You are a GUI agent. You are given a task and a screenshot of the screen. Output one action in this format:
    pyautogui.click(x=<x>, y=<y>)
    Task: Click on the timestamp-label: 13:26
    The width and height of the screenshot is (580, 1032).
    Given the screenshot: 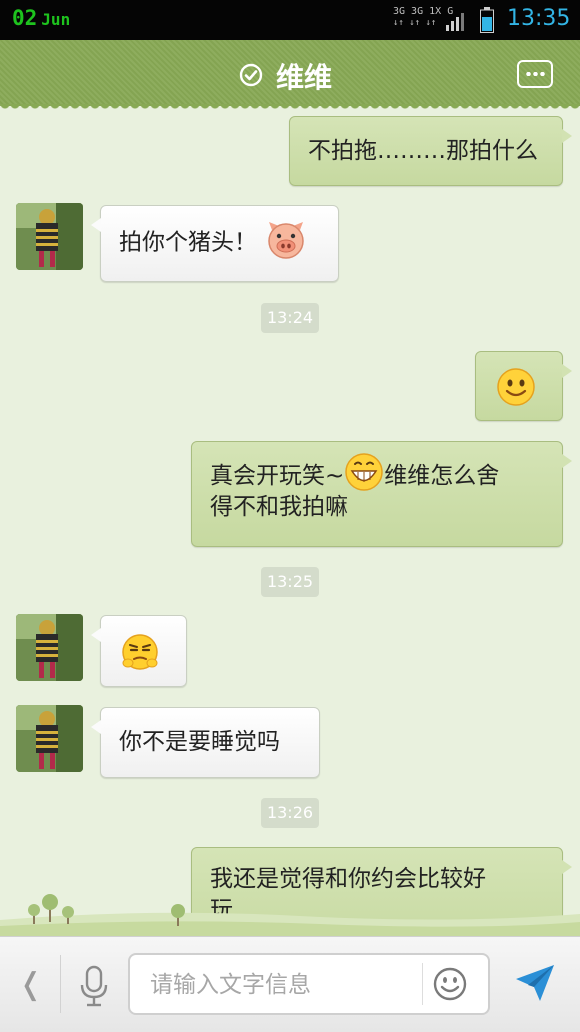 What is the action you would take?
    pyautogui.click(x=290, y=813)
    